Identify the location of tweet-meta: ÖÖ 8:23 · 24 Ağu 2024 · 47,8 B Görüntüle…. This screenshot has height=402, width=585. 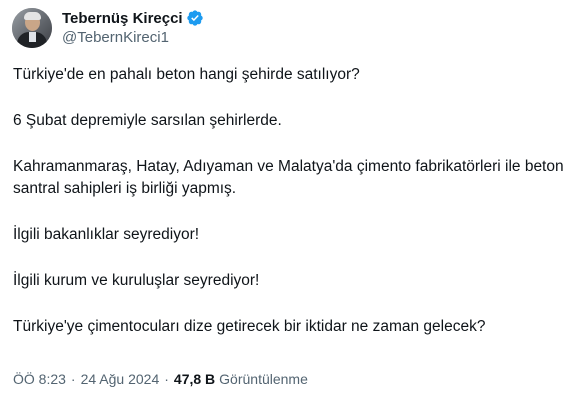
(160, 379).